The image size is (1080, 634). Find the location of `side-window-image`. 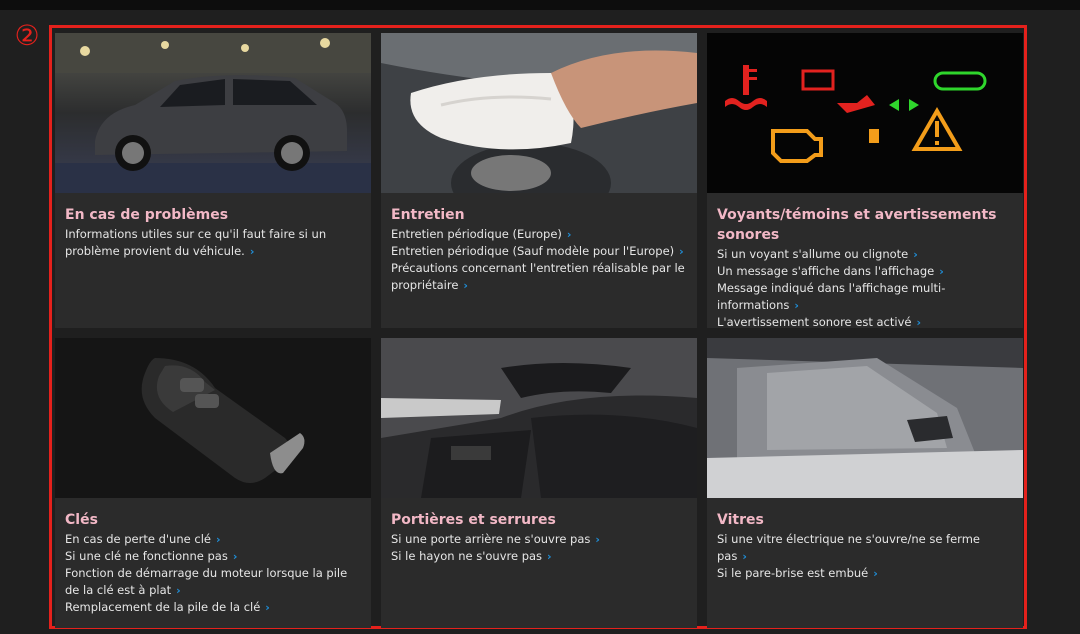

side-window-image is located at coordinates (865, 418).